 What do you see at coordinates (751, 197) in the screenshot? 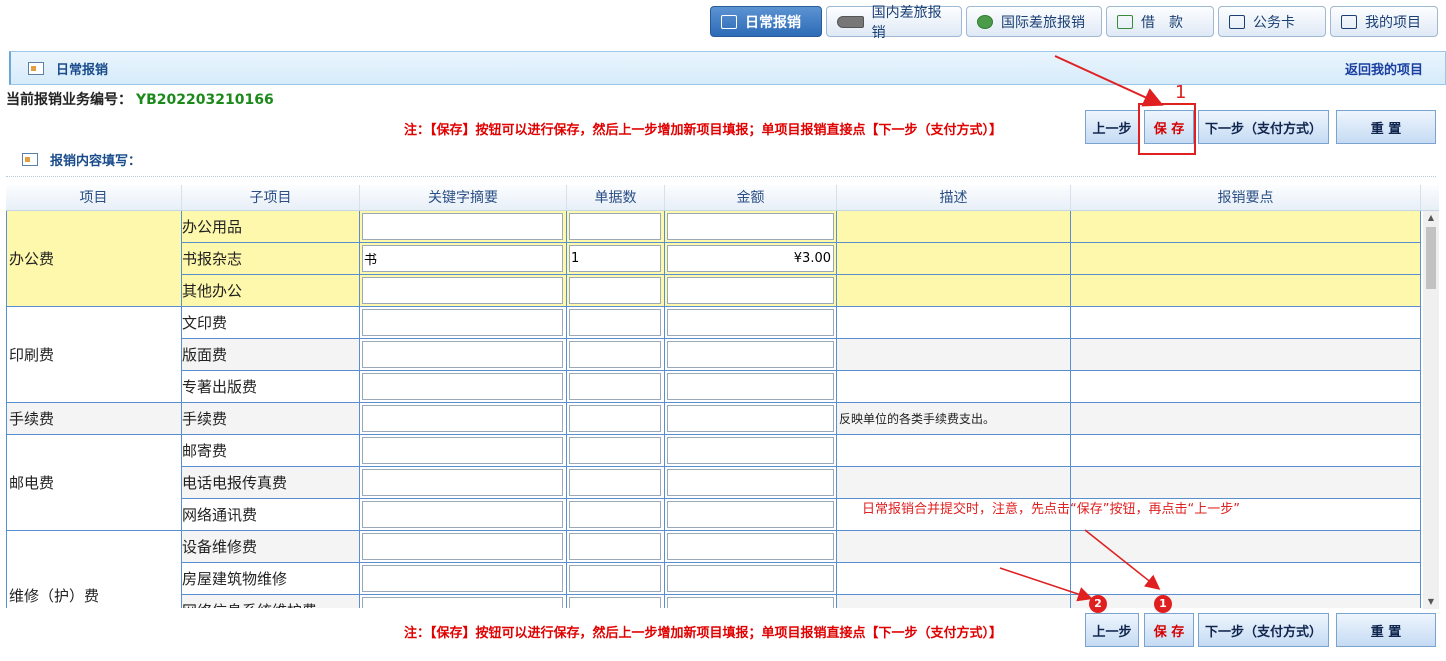
I see `header-amount: 金额` at bounding box center [751, 197].